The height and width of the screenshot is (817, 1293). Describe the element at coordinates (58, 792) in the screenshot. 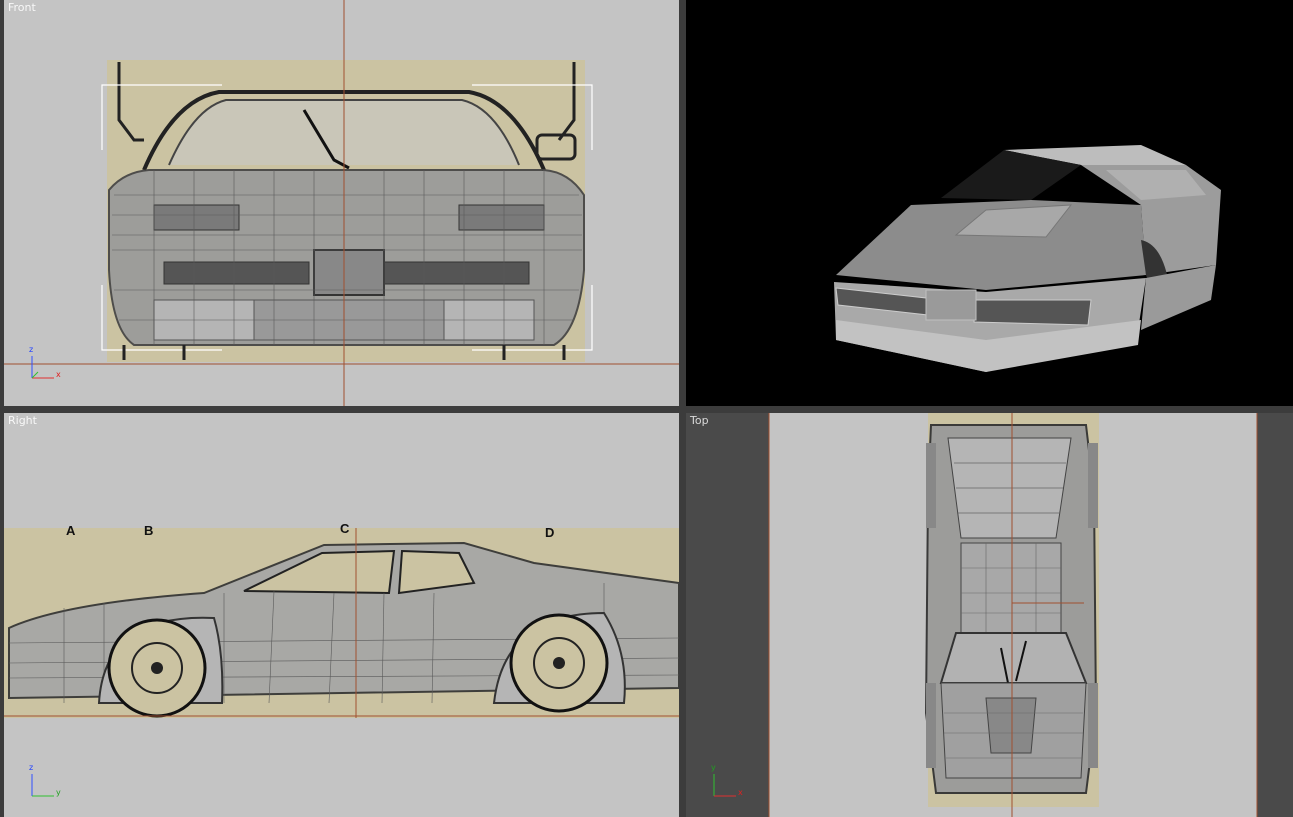

I see `right-axis-side-label: y` at that location.